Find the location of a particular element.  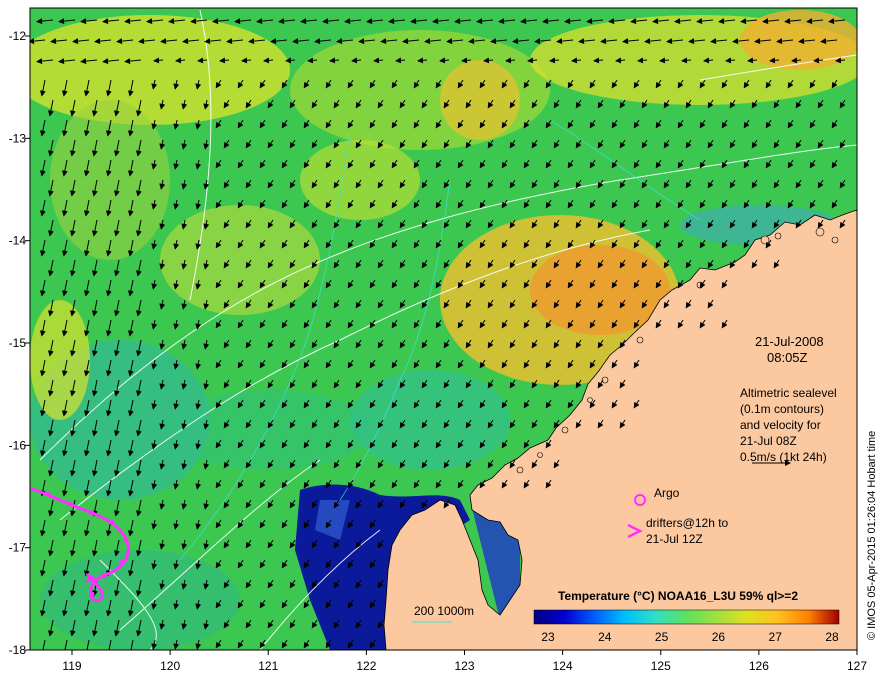

colorbar-title: Temperature (°C) NOAA16_L3U 59% ql>=2 is located at coordinates (678, 596).